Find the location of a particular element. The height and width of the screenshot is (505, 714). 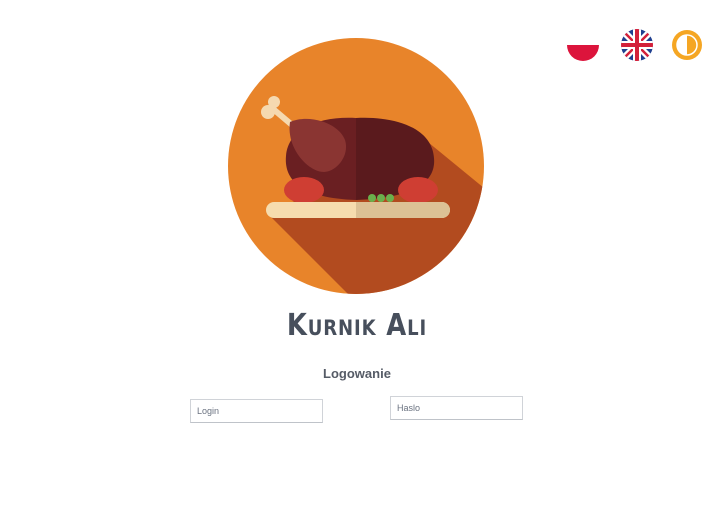

uk-flag-icon is located at coordinates (637, 45).